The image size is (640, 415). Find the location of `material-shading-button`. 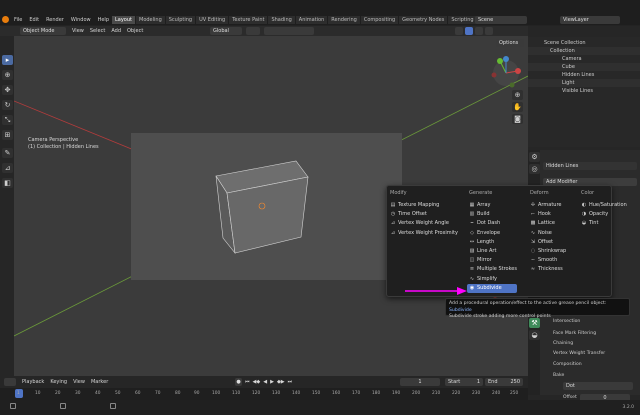

material-shading-button is located at coordinates (479, 31).